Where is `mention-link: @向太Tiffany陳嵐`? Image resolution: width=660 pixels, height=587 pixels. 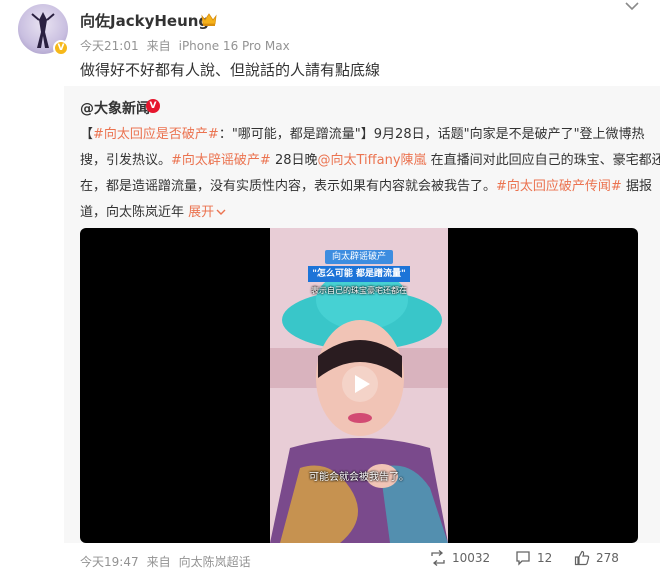
mention-link: @向太Tiffany陳嵐 is located at coordinates (372, 160).